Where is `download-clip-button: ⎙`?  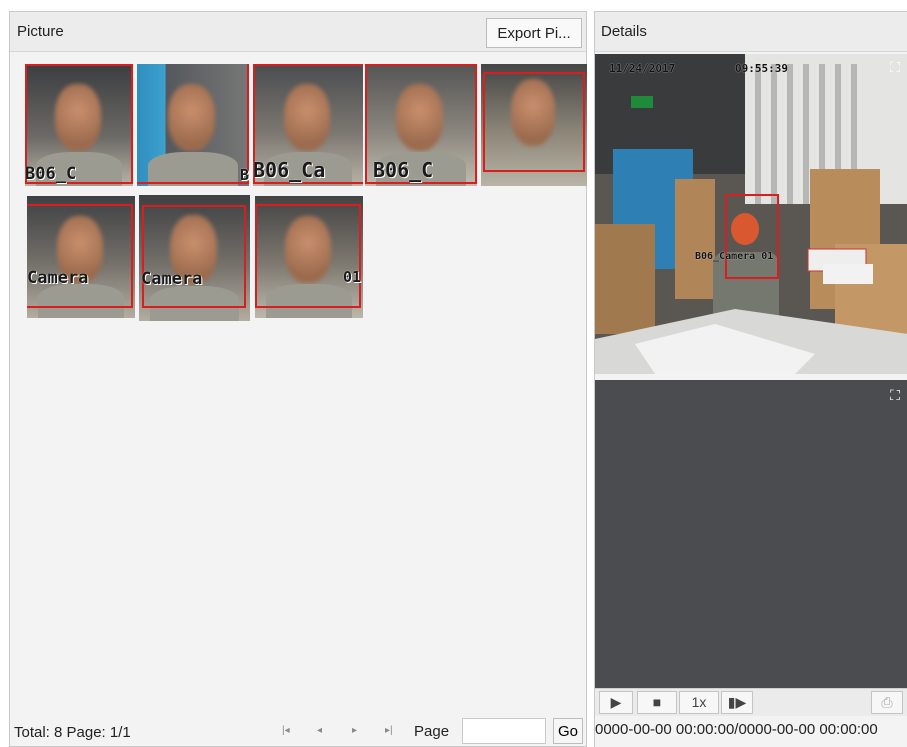
download-clip-button: ⎙ is located at coordinates (887, 702).